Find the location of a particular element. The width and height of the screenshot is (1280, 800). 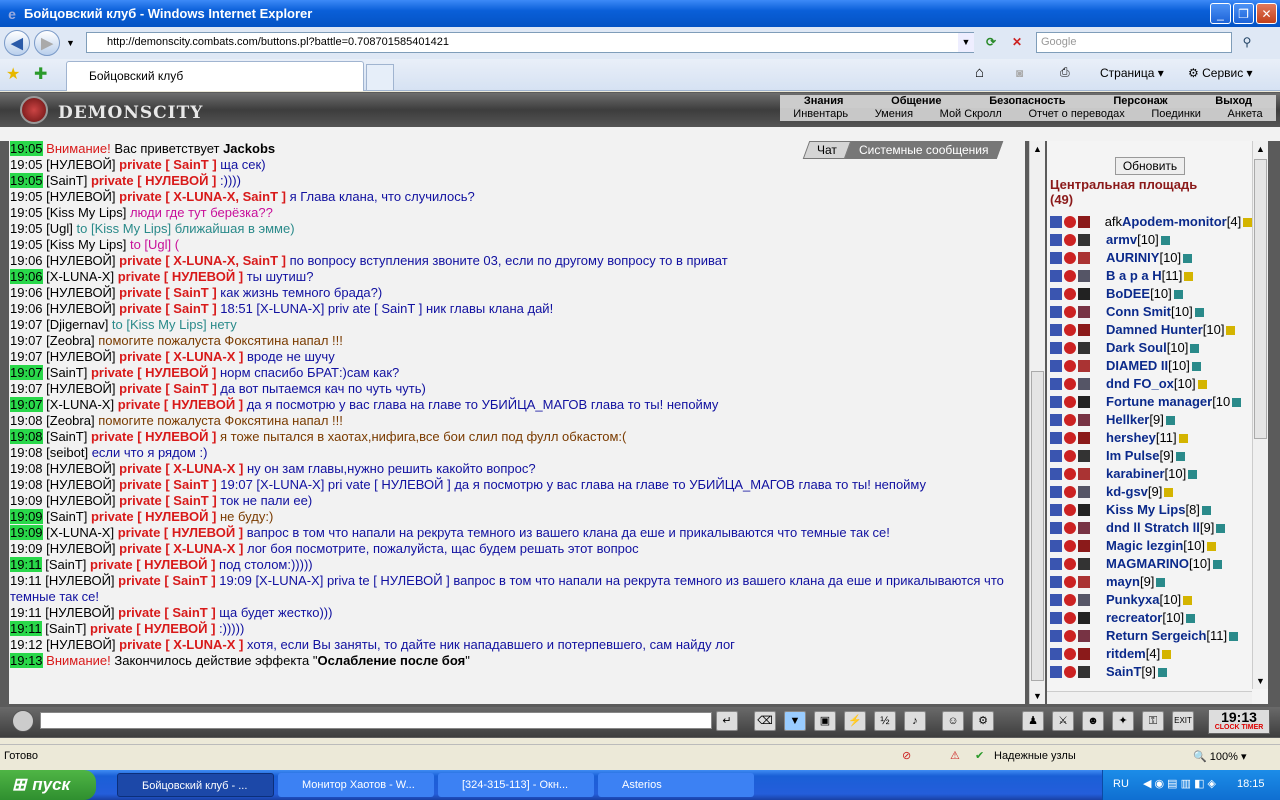

print-icon: ⎙ is located at coordinates (1065, 72).